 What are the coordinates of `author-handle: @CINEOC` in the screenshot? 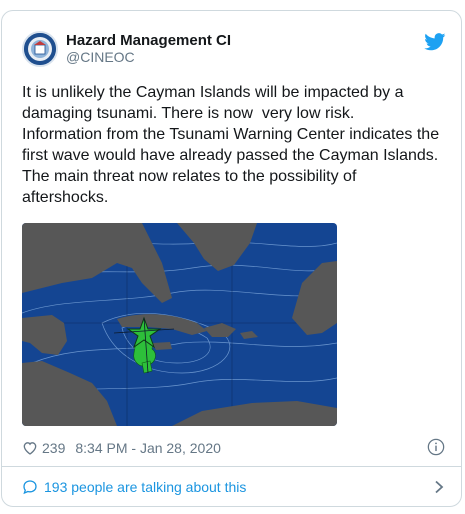 It's located at (100, 57).